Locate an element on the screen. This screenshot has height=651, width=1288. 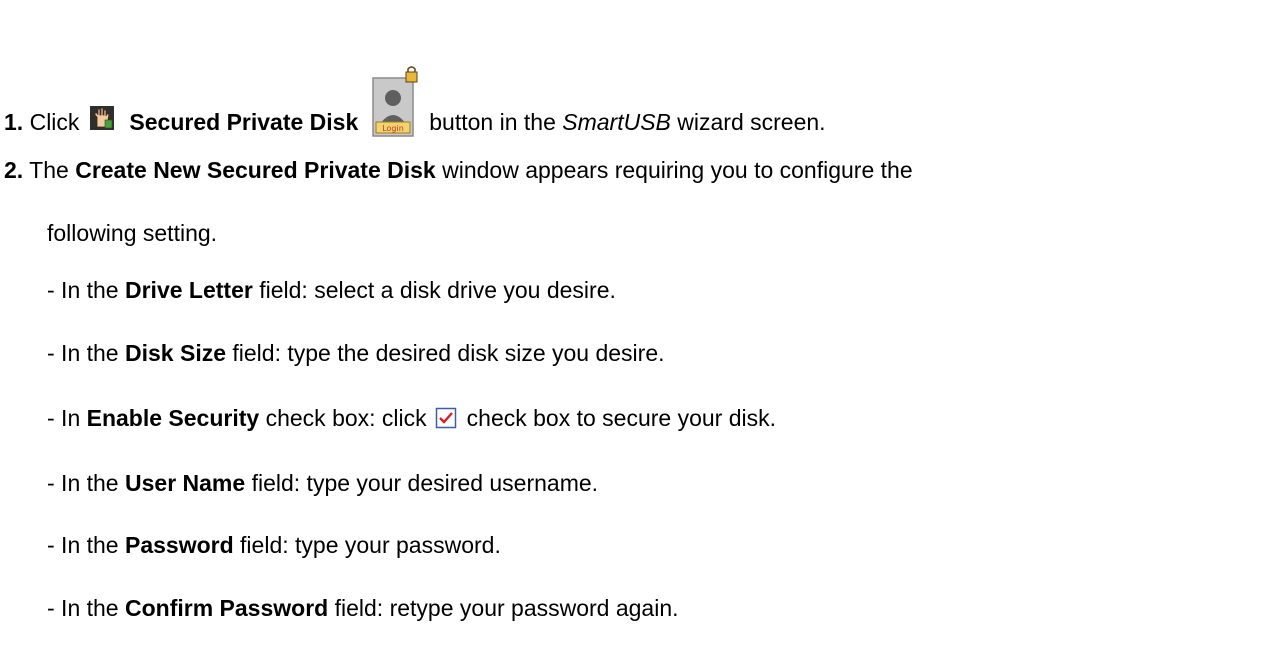
login-button-icon: Login is located at coordinates (396, 102).